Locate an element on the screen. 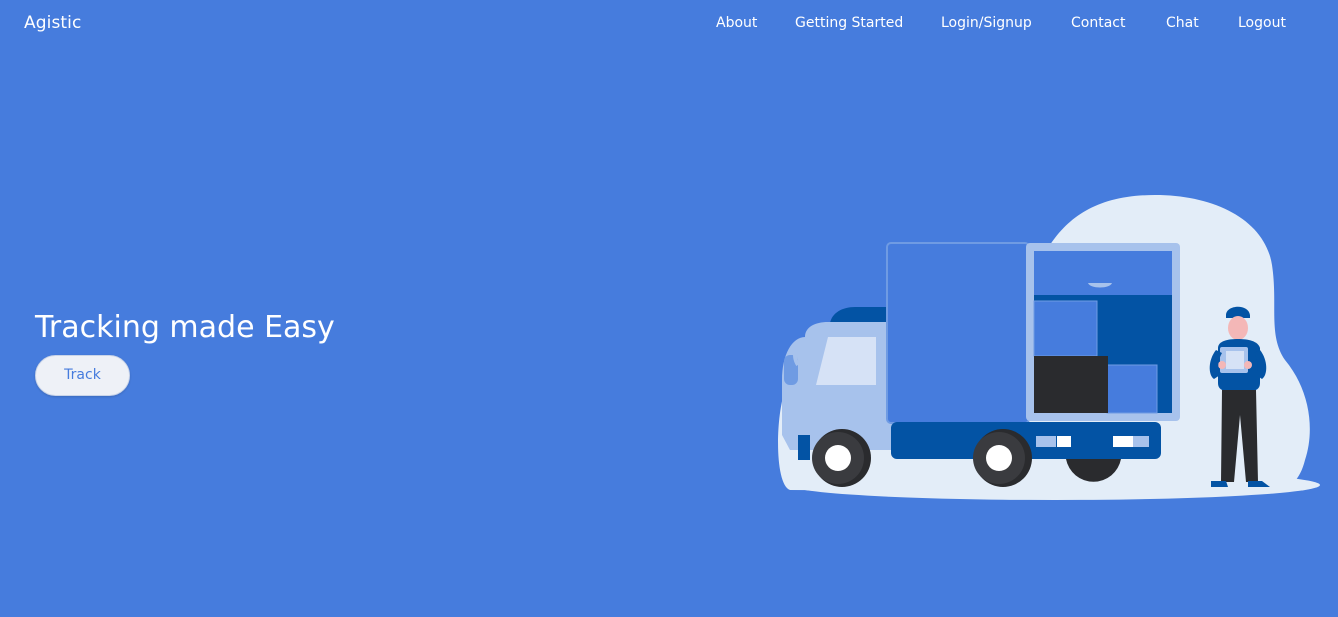  hero-section: Tracking made Easy is located at coordinates (185, 328).